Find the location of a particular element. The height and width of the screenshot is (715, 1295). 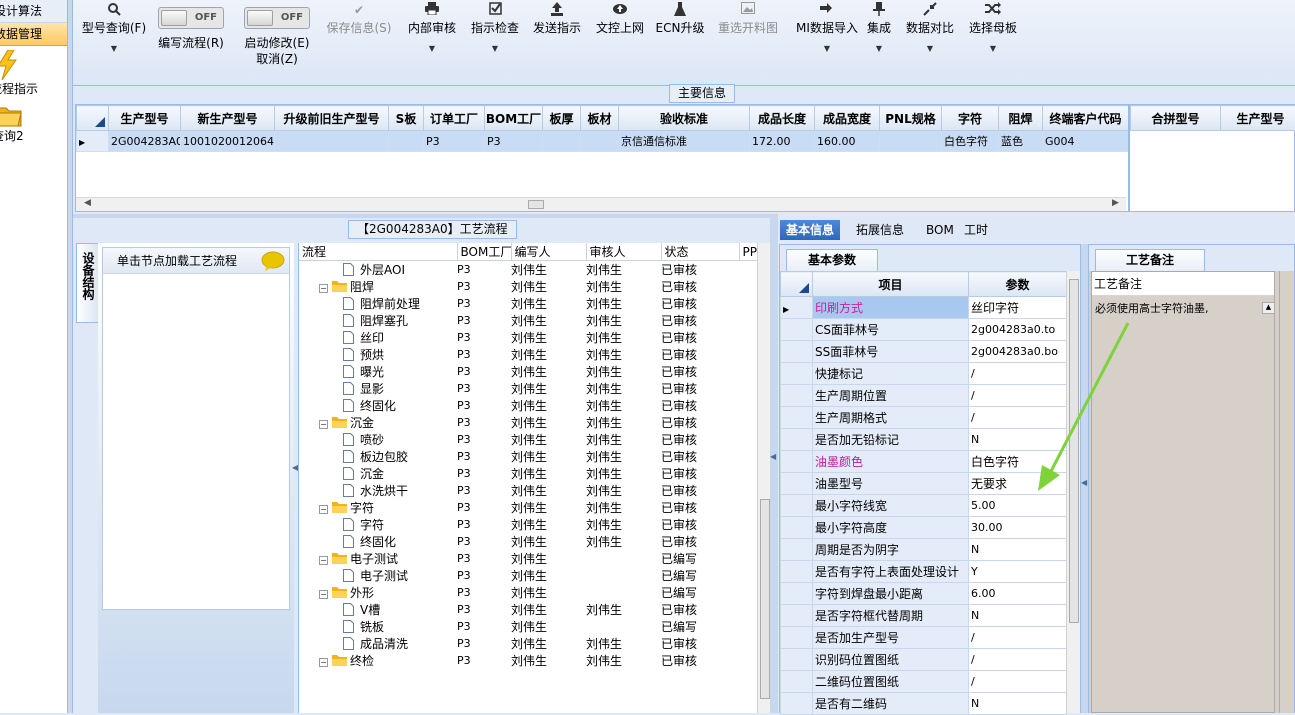

corner-cell is located at coordinates (797, 284).